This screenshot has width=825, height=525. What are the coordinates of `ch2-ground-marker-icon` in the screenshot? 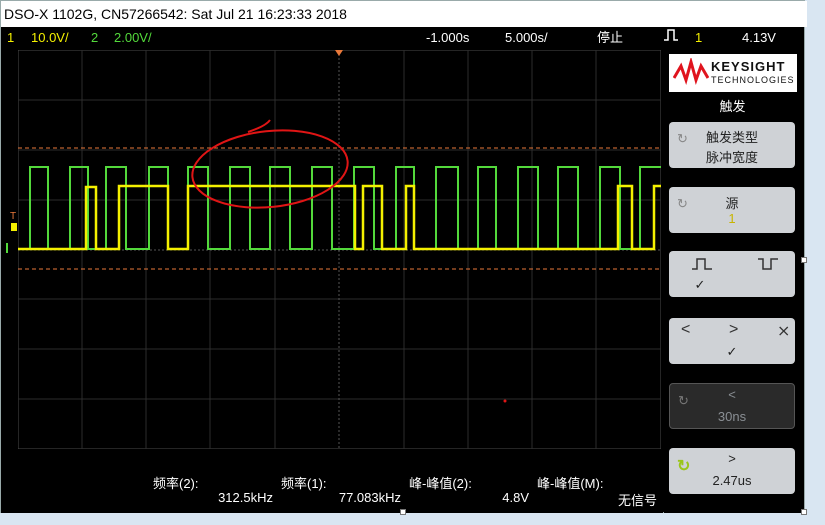 It's located at (11, 248).